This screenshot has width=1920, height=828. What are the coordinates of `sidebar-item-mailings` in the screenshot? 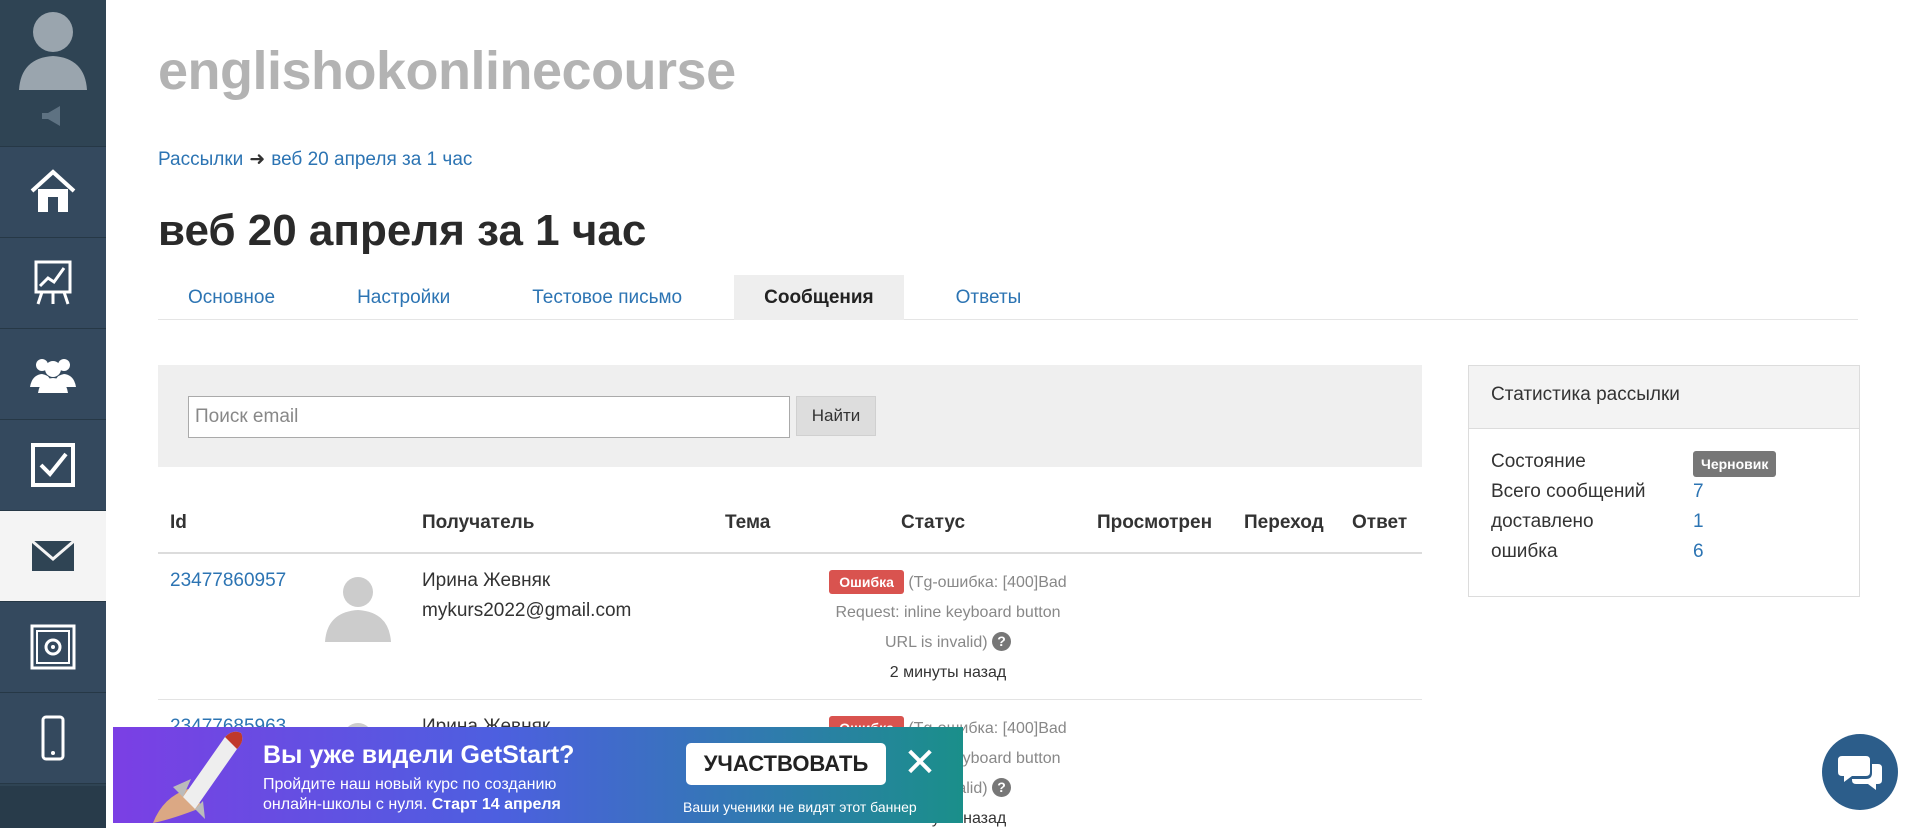 It's located at (53, 556).